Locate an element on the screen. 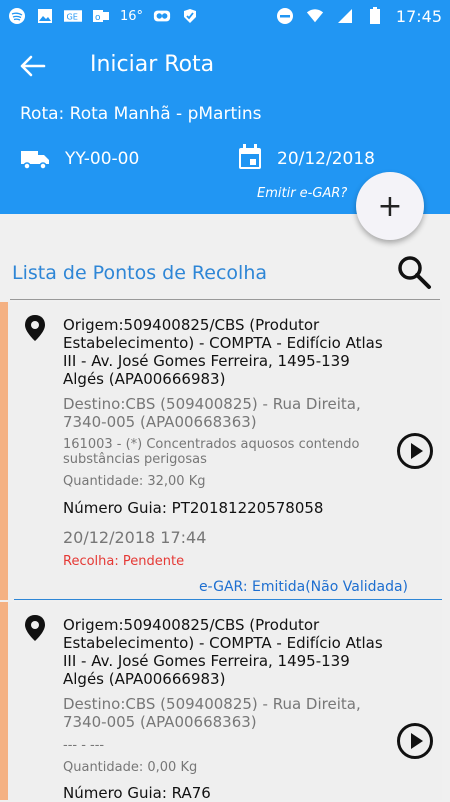 The image size is (450, 802). egar-status: e-GAR: Emitida(Não Validada) is located at coordinates (303, 587).